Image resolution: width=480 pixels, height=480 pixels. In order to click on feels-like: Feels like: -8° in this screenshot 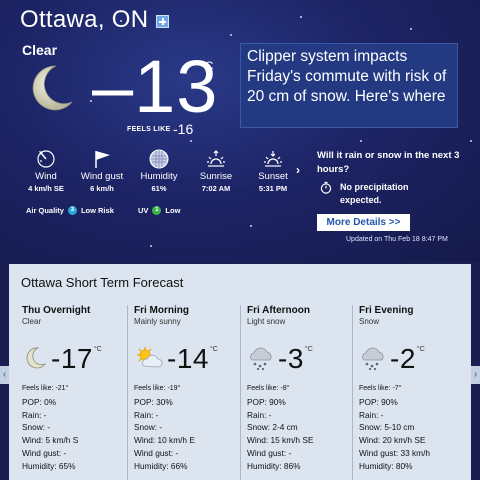, I will do `click(268, 388)`.